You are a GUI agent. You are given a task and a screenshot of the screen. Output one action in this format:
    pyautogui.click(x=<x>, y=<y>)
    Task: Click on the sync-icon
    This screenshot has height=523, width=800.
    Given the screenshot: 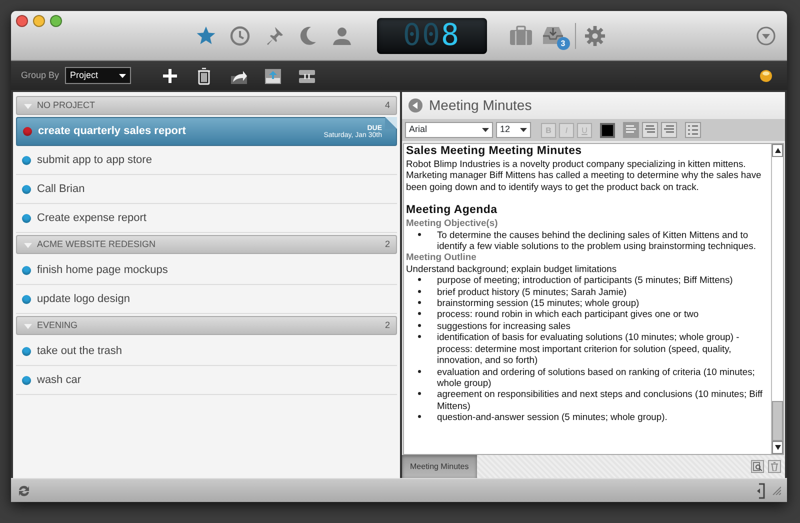 What is the action you would take?
    pyautogui.click(x=24, y=491)
    